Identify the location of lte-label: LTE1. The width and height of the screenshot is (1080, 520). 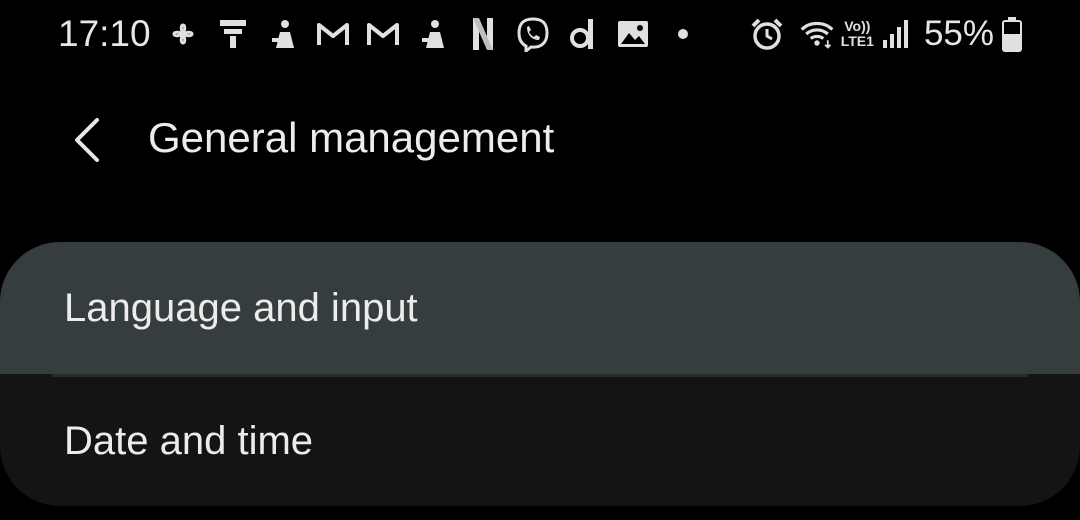
(857, 41).